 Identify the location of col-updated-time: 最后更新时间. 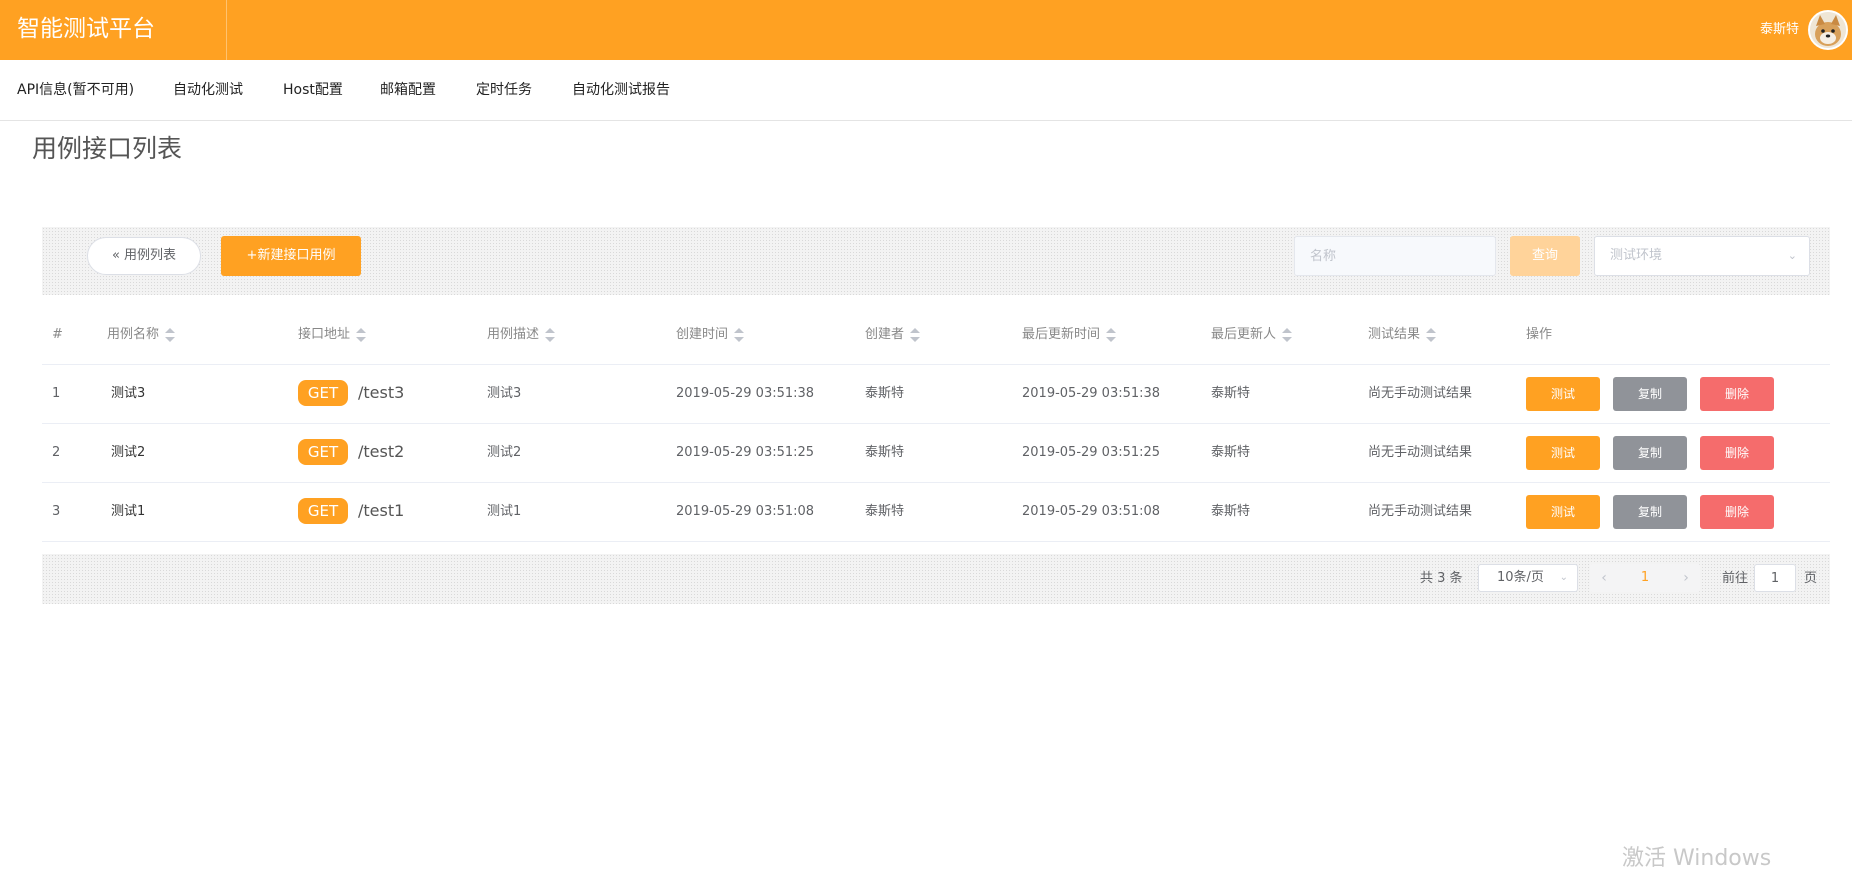
(1069, 335).